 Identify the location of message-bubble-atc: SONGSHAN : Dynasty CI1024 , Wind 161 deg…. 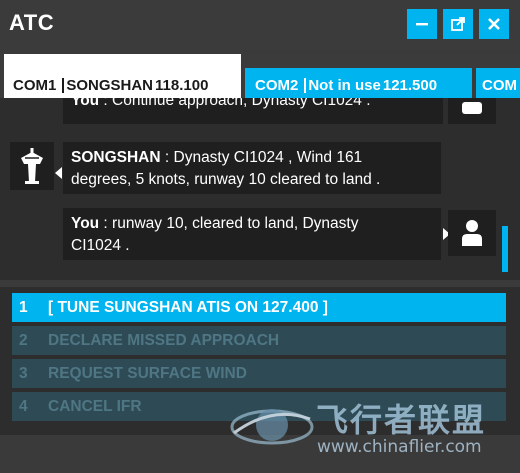
(252, 168).